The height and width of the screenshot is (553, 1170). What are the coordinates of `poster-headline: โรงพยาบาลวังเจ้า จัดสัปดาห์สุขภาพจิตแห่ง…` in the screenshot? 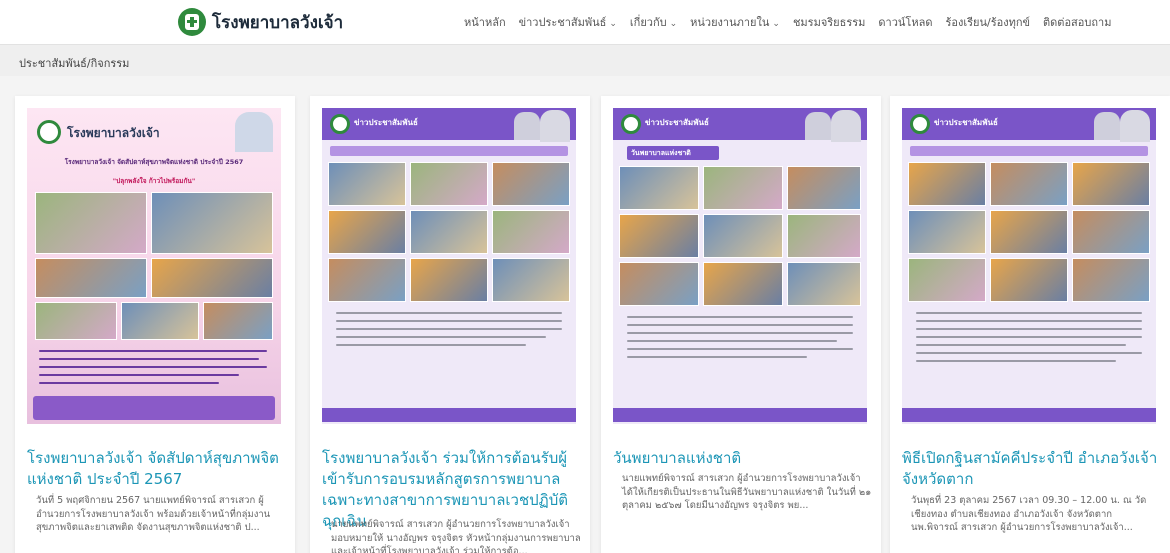 It's located at (154, 162).